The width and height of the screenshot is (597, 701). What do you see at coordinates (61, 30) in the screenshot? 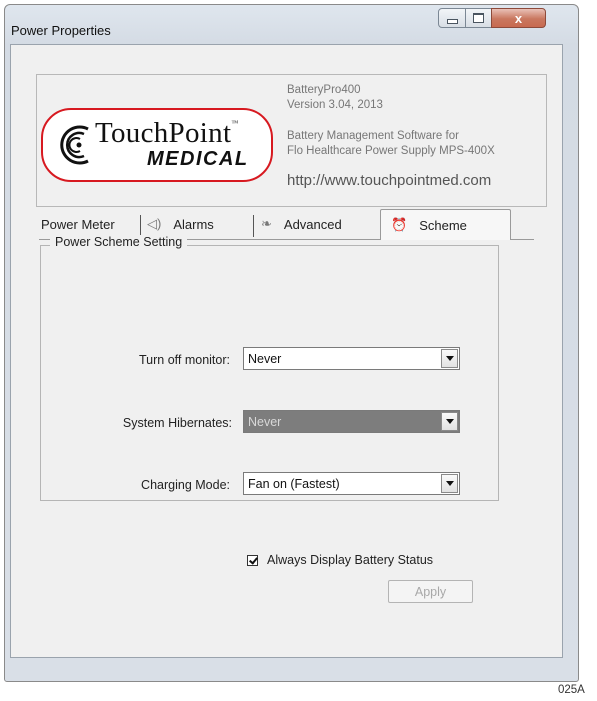
I see `window-title: Power Properties` at bounding box center [61, 30].